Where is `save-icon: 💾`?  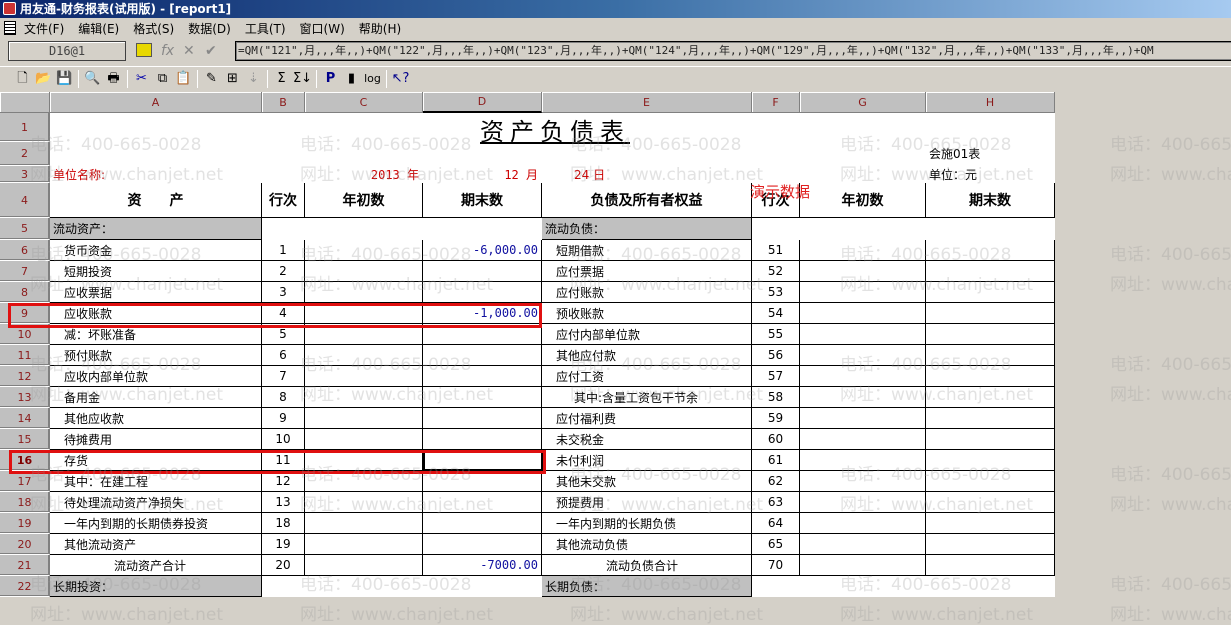 save-icon: 💾 is located at coordinates (64, 79).